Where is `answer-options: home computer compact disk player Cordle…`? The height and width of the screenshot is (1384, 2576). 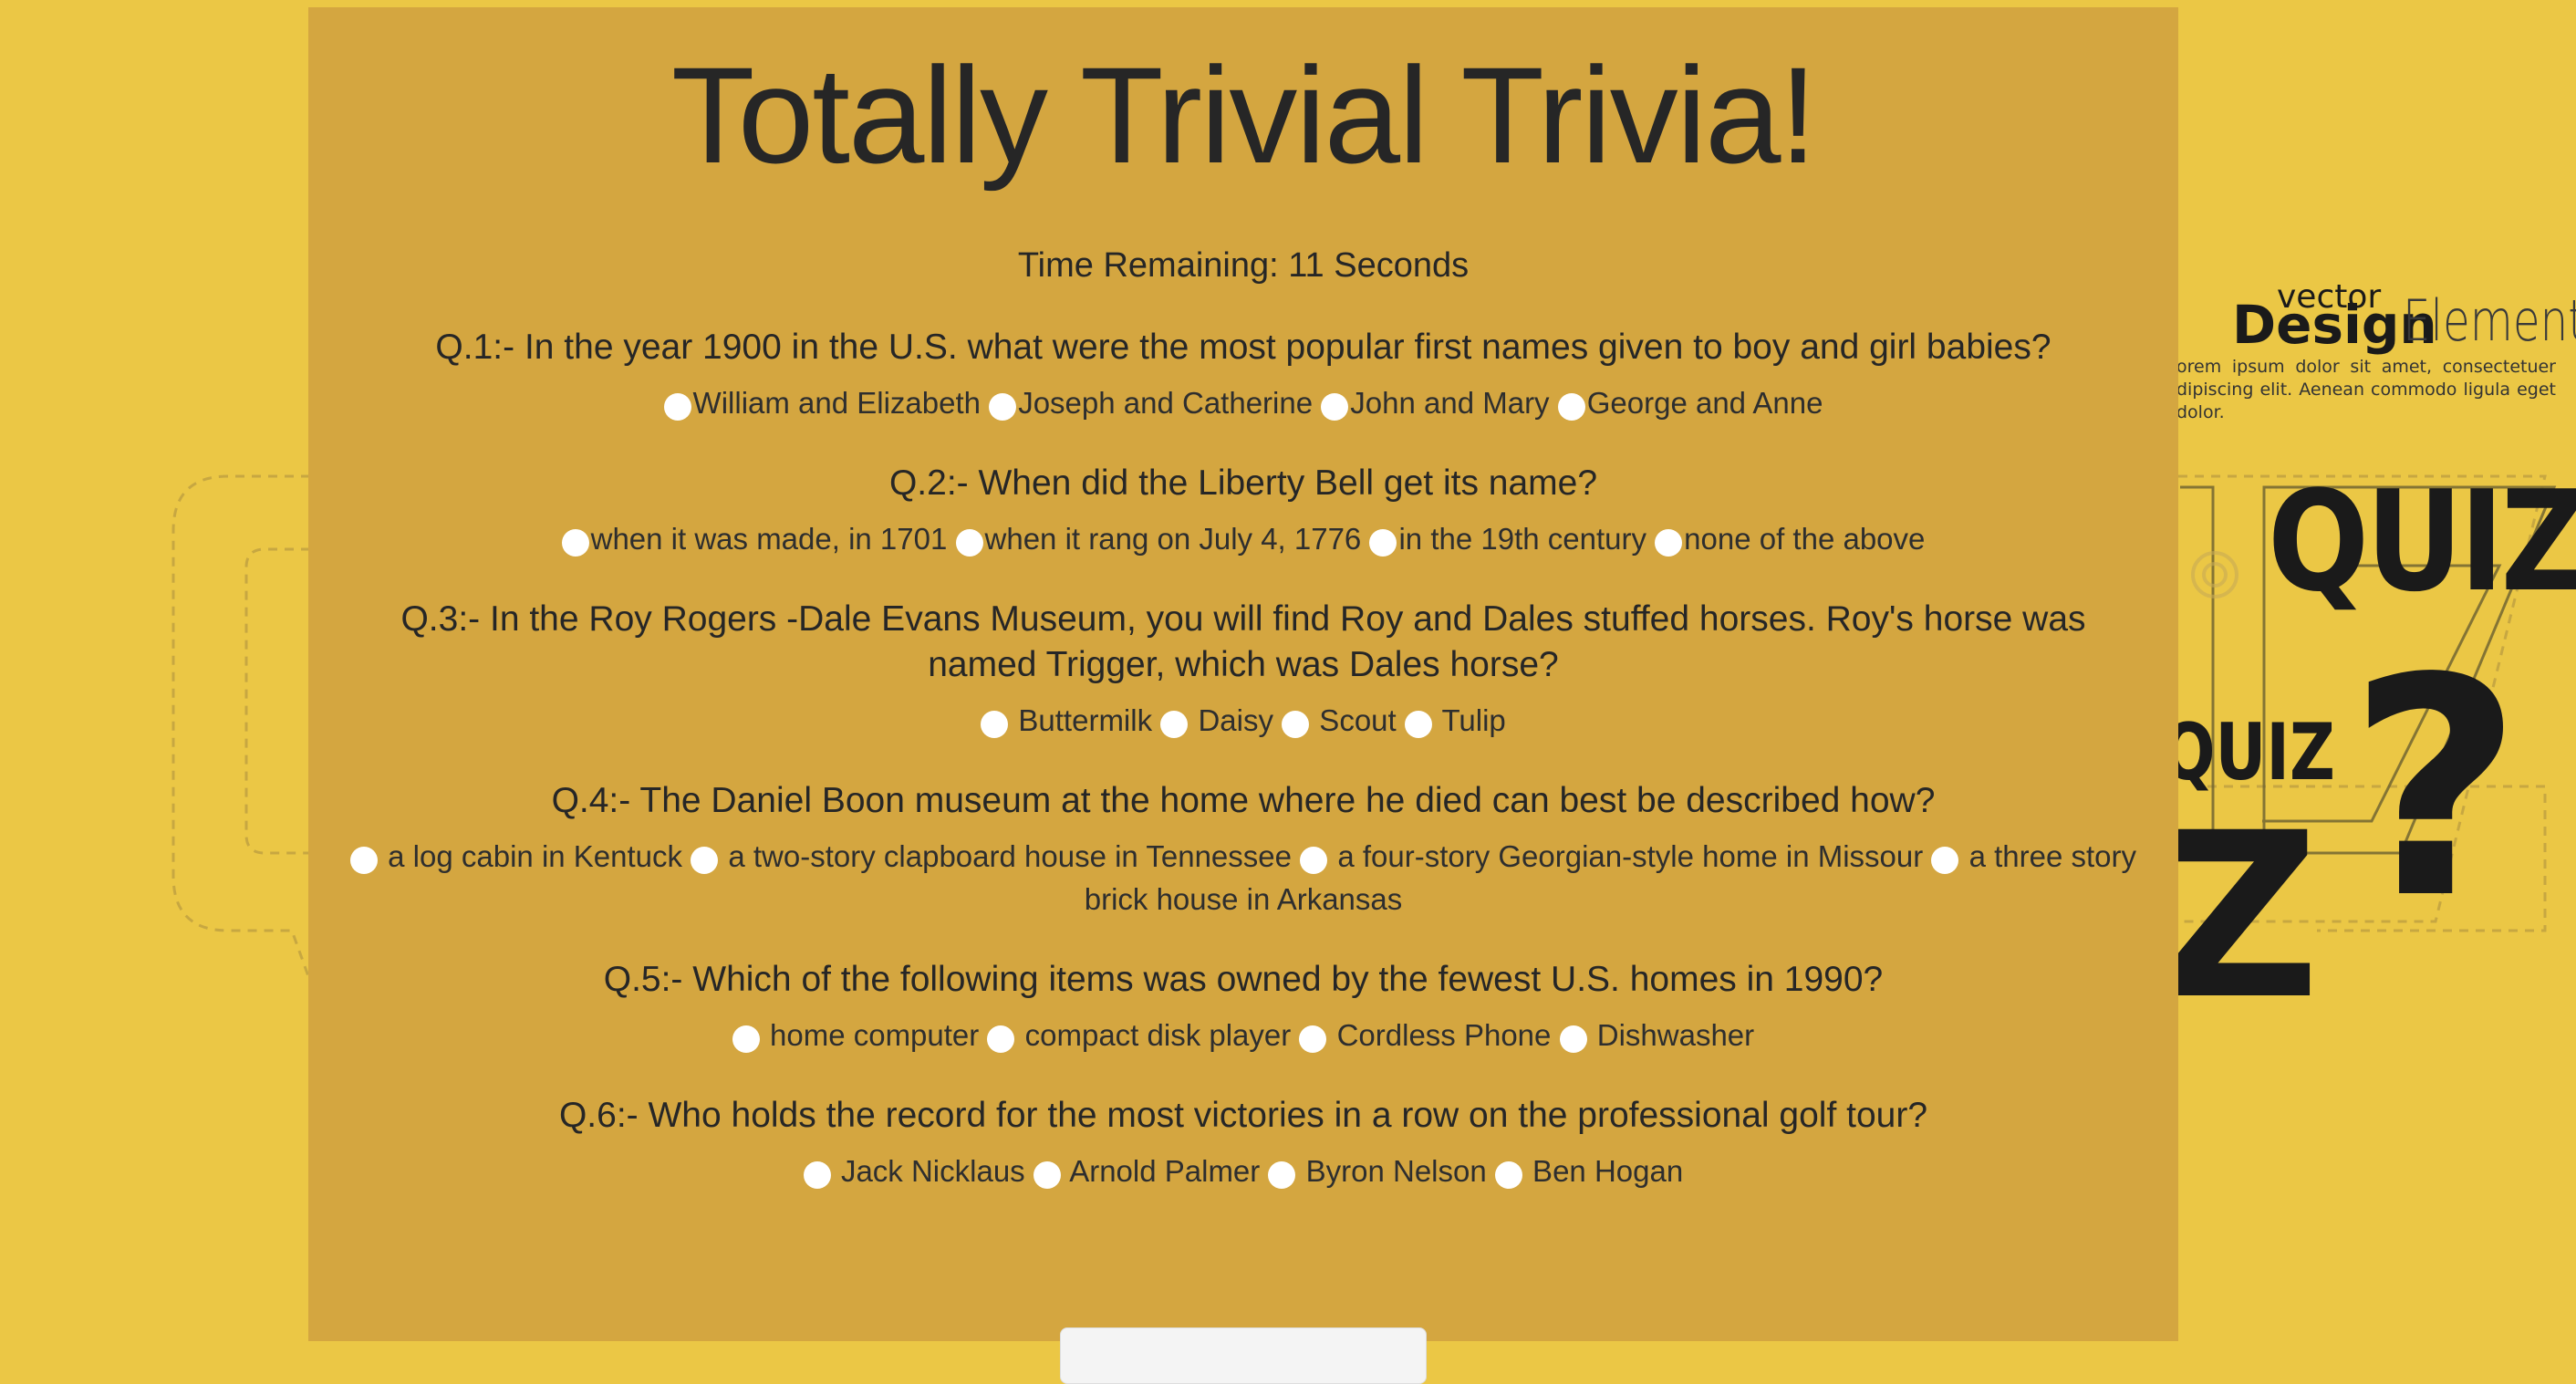
answer-options: home computer compact disk player Cordle… is located at coordinates (1243, 1035).